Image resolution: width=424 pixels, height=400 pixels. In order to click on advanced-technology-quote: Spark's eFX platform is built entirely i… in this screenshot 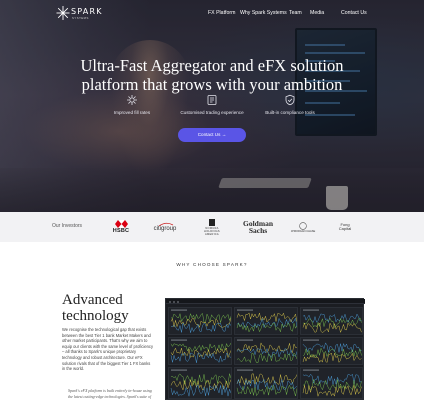, I will do `click(110, 393)`.